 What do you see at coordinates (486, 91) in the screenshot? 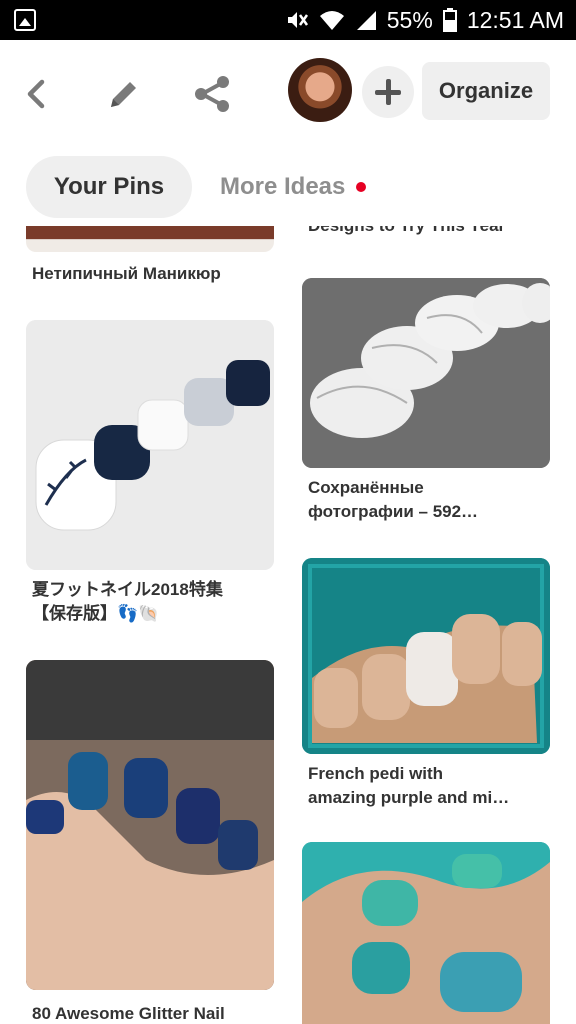
I see `organize-button: Organize` at bounding box center [486, 91].